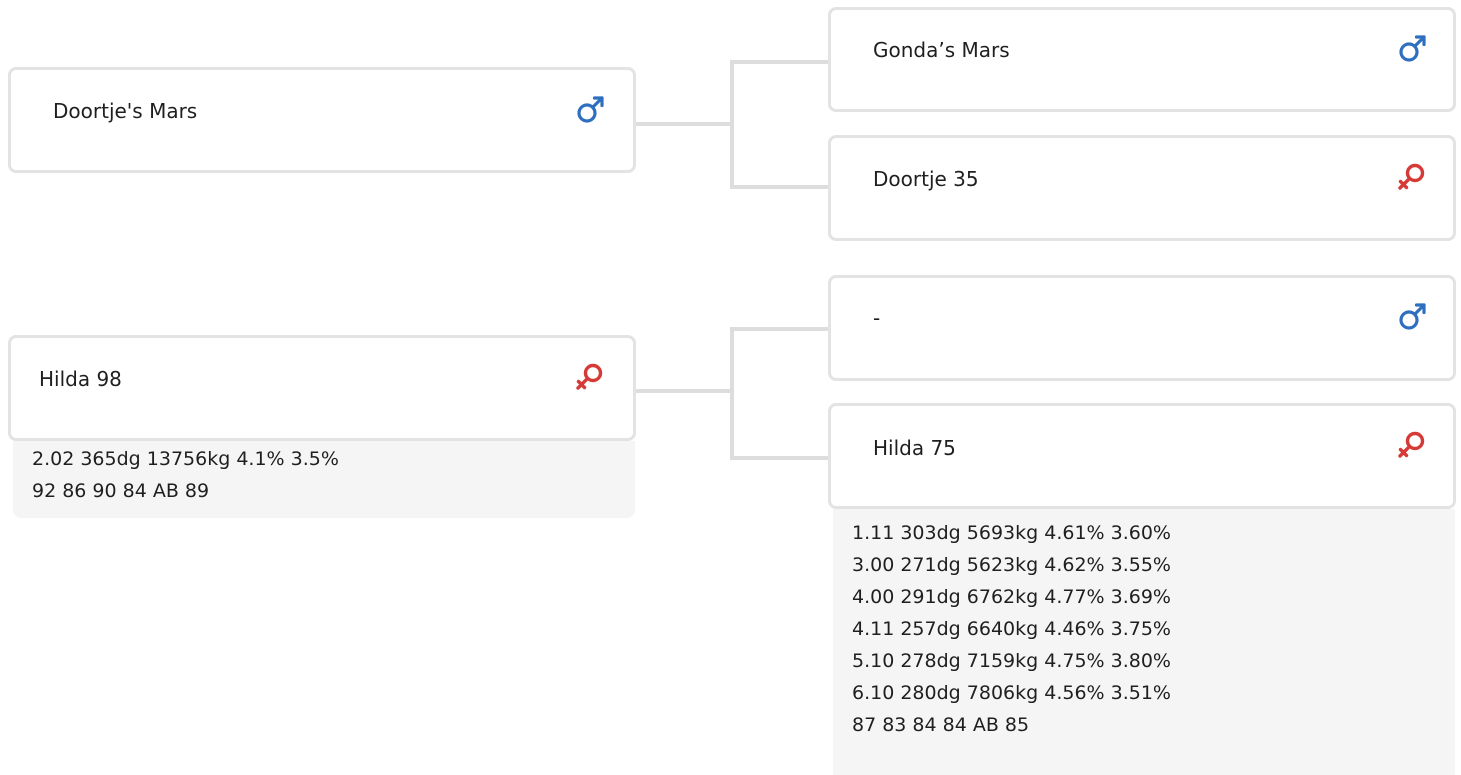  What do you see at coordinates (322, 388) in the screenshot?
I see `parent-card-dam: Hilda 98` at bounding box center [322, 388].